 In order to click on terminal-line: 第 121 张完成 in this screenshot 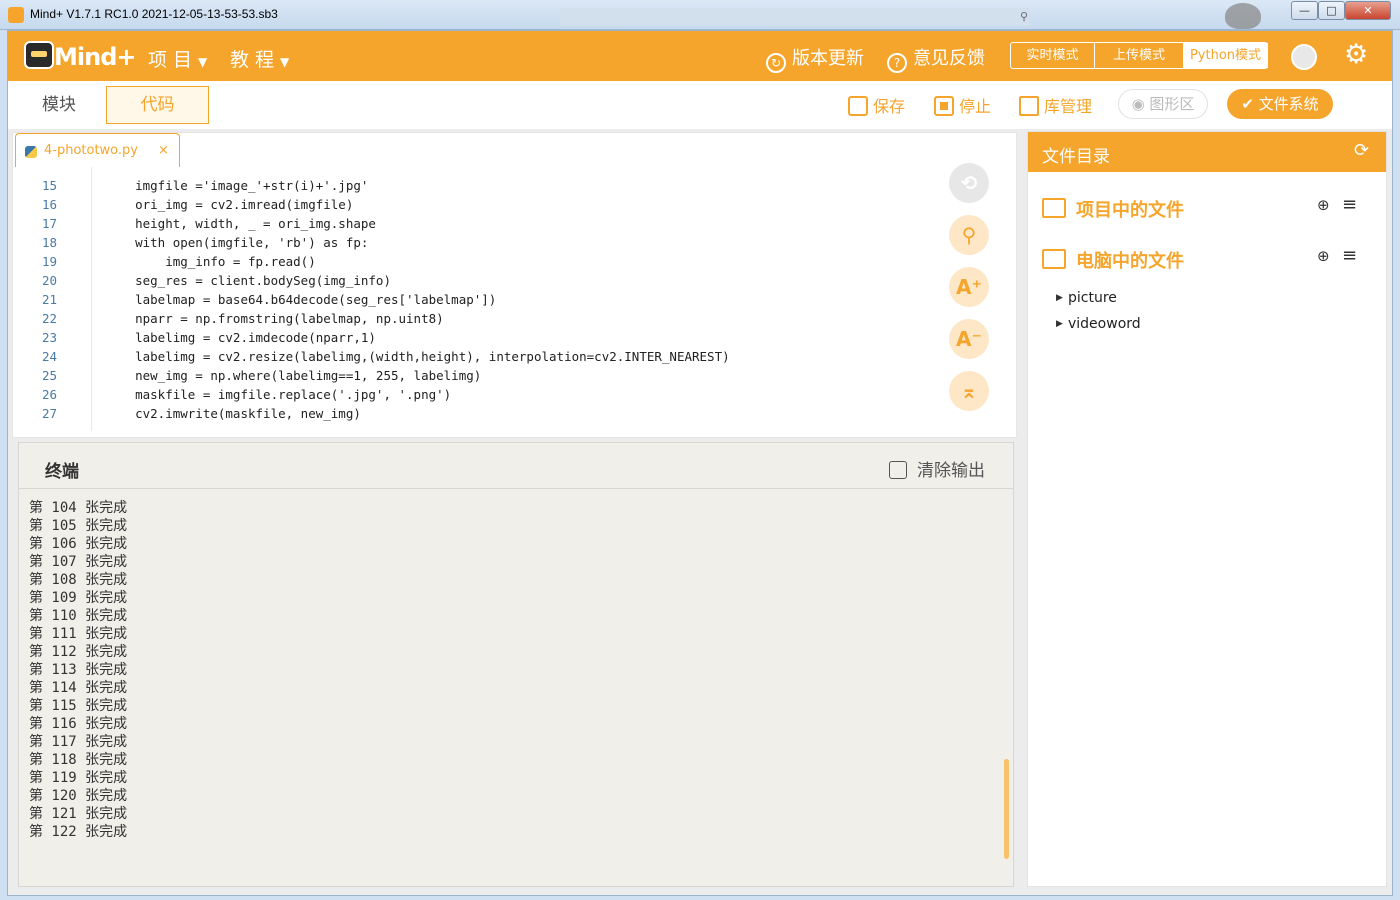, I will do `click(78, 814)`.